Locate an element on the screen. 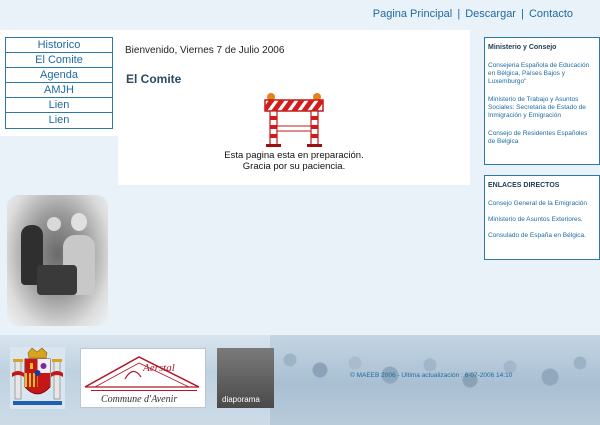 This screenshot has width=600, height=425. diaporama-button: diaporama is located at coordinates (245, 378).